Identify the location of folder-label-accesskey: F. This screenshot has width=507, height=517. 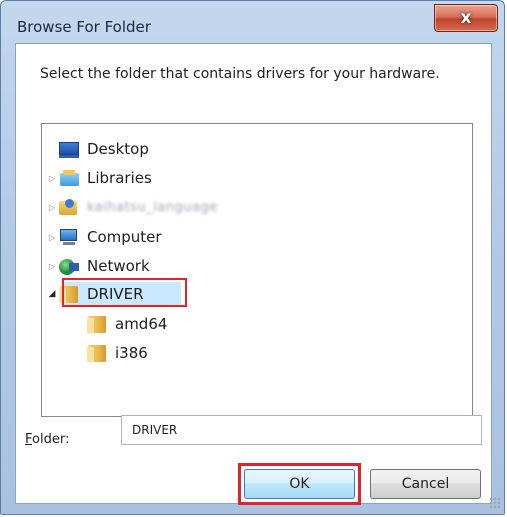
(29, 439).